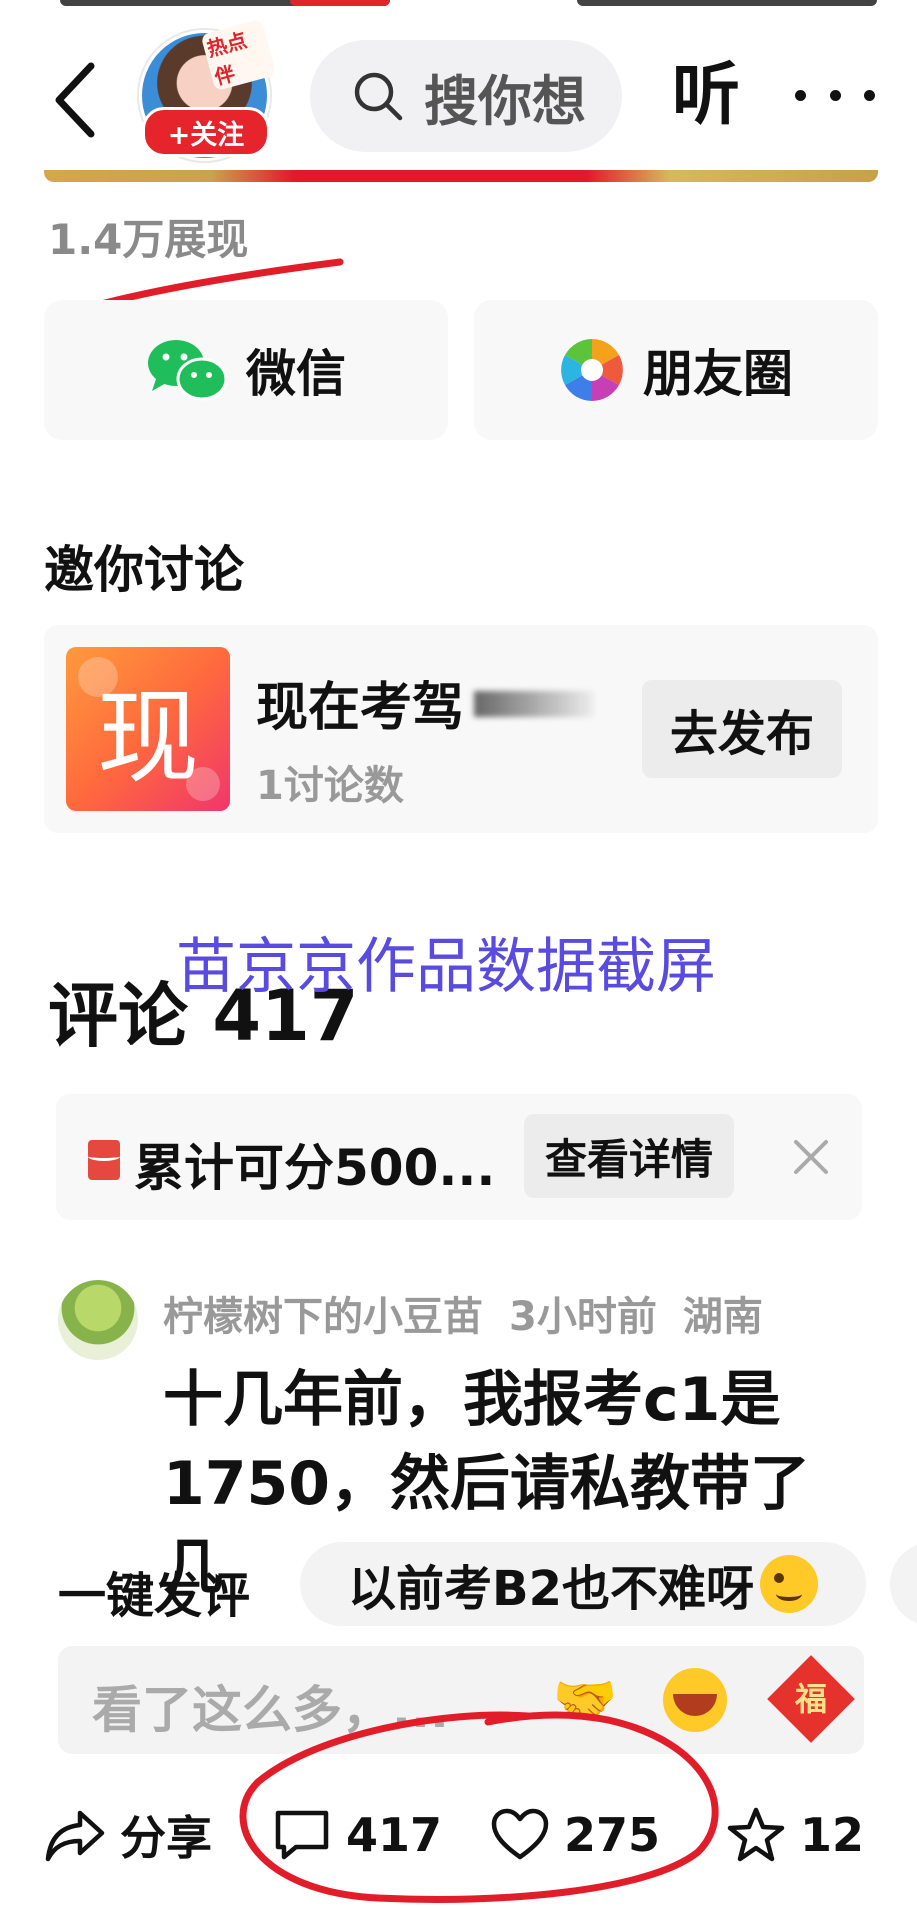  I want to click on watermark-text: 苗京京作品数据截屏, so click(446, 967).